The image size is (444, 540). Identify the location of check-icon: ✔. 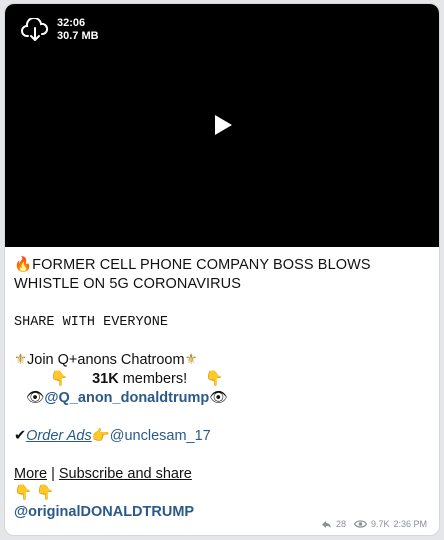
(20, 436).